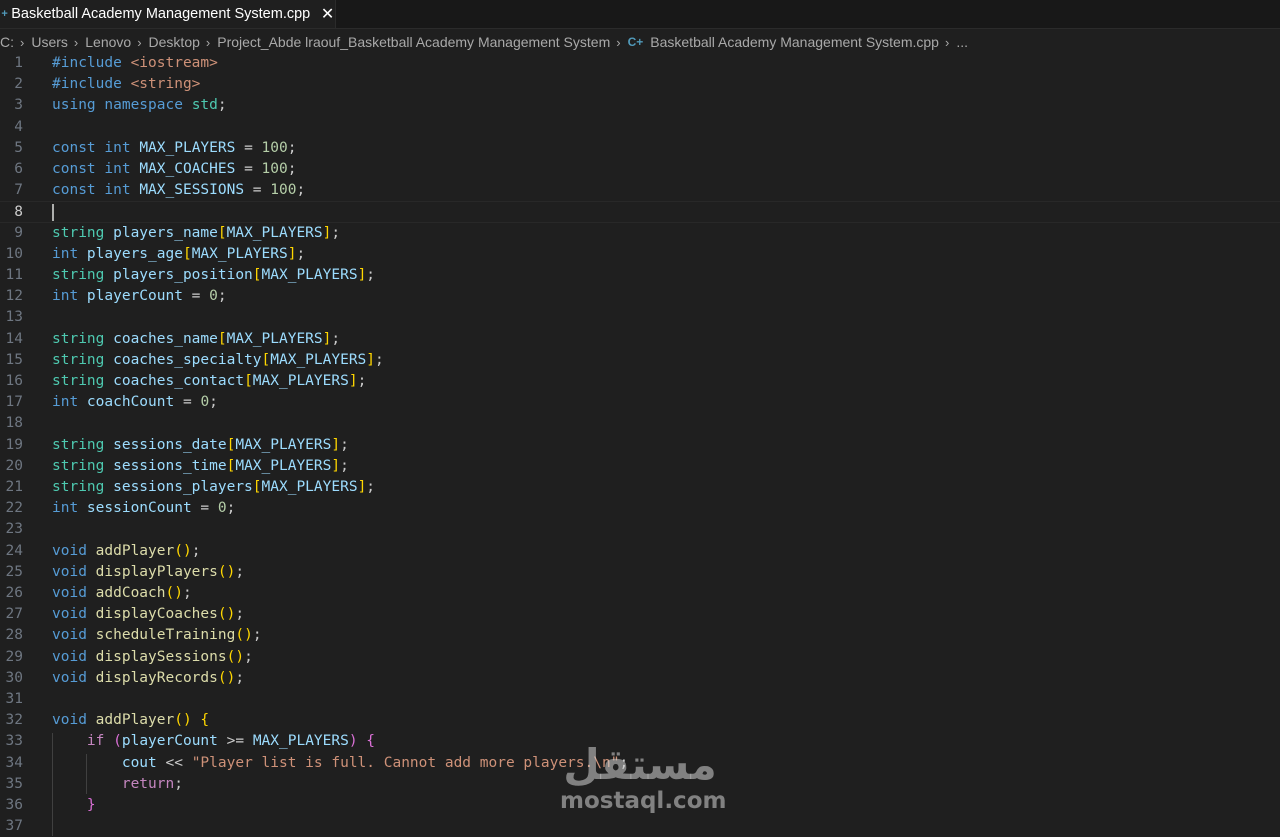 Image resolution: width=1280 pixels, height=837 pixels. What do you see at coordinates (165, 338) in the screenshot?
I see `code-token: coaches_name` at bounding box center [165, 338].